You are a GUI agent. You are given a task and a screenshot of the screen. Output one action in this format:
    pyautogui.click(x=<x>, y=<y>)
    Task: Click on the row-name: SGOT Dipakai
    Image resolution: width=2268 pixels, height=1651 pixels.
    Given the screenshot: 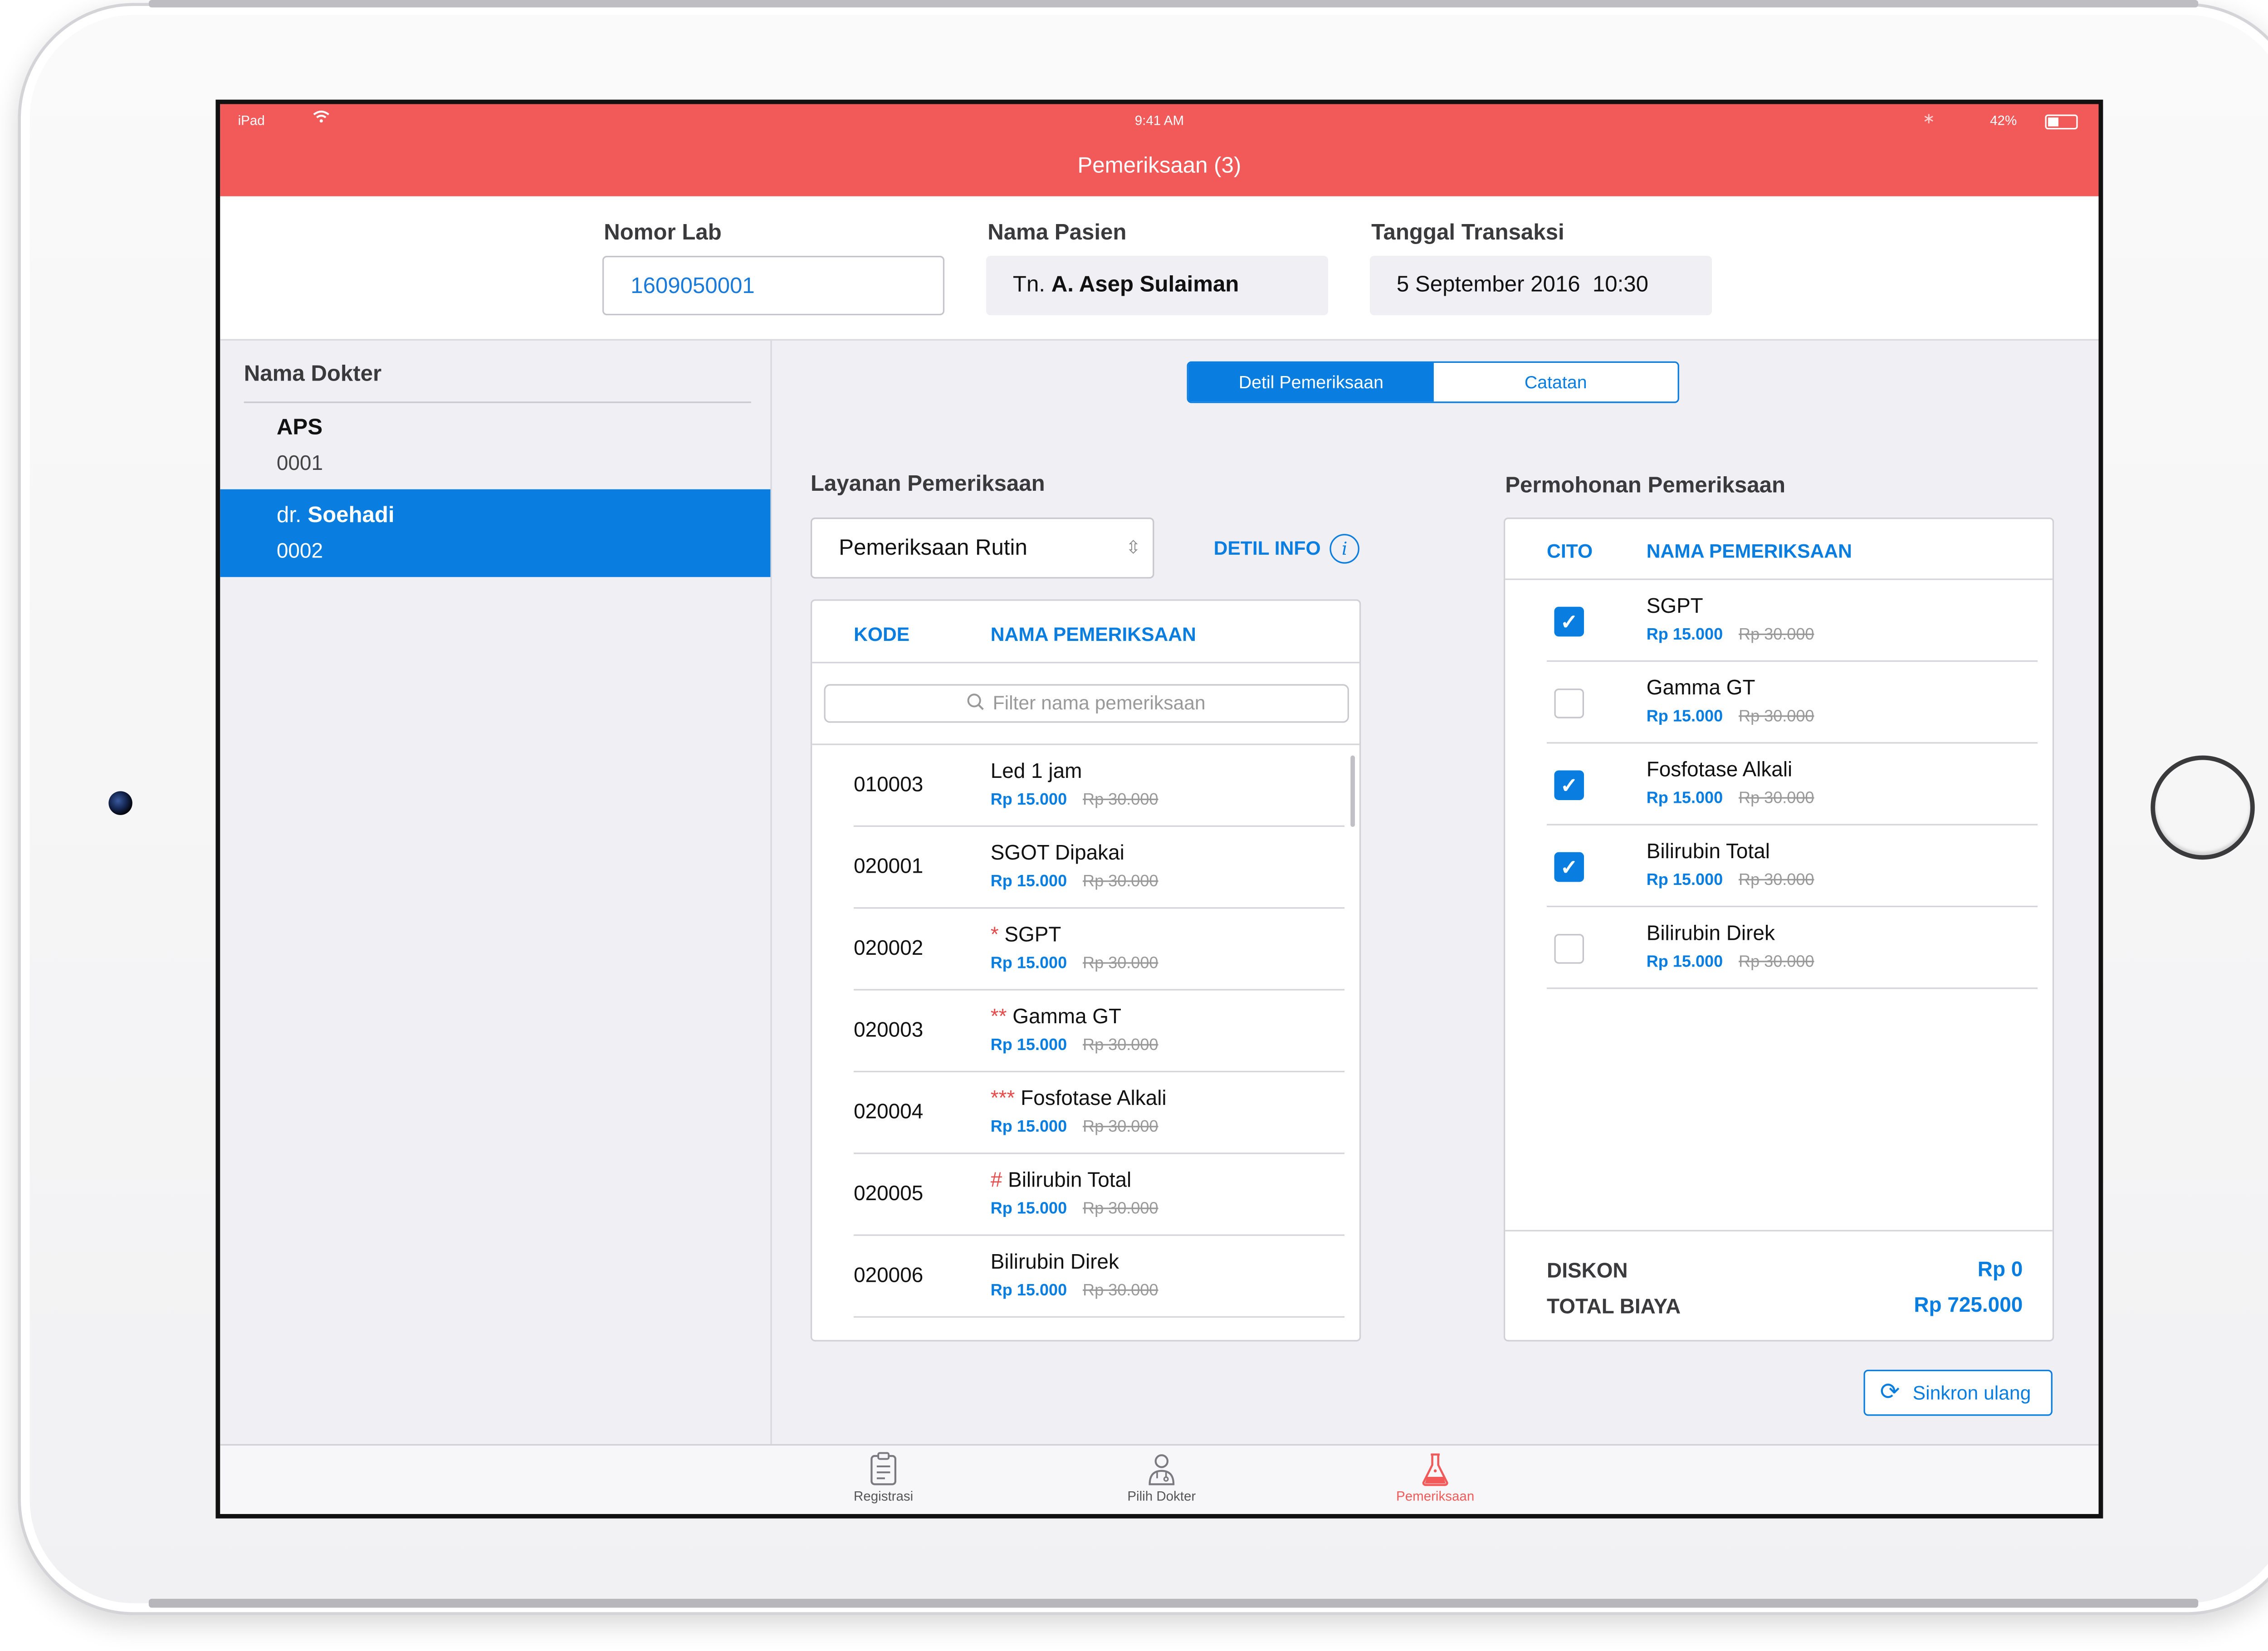 What is the action you would take?
    pyautogui.click(x=1058, y=852)
    